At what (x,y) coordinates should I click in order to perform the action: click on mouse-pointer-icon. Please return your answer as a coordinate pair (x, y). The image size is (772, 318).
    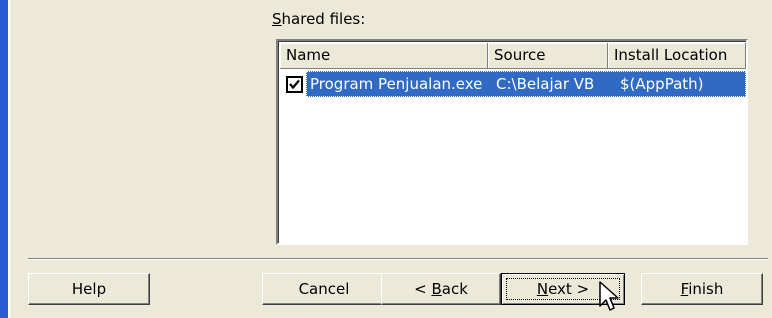
    Looking at the image, I should click on (609, 296).